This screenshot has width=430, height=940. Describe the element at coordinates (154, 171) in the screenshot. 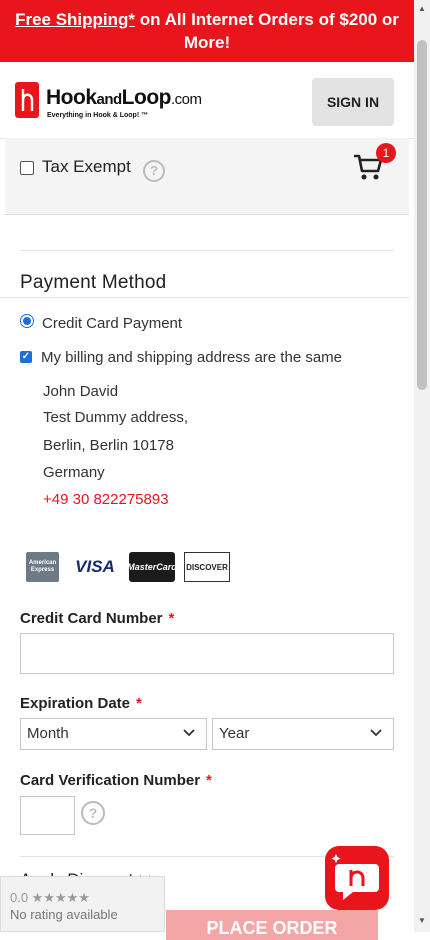

I see `tax-help-icon: ?` at that location.